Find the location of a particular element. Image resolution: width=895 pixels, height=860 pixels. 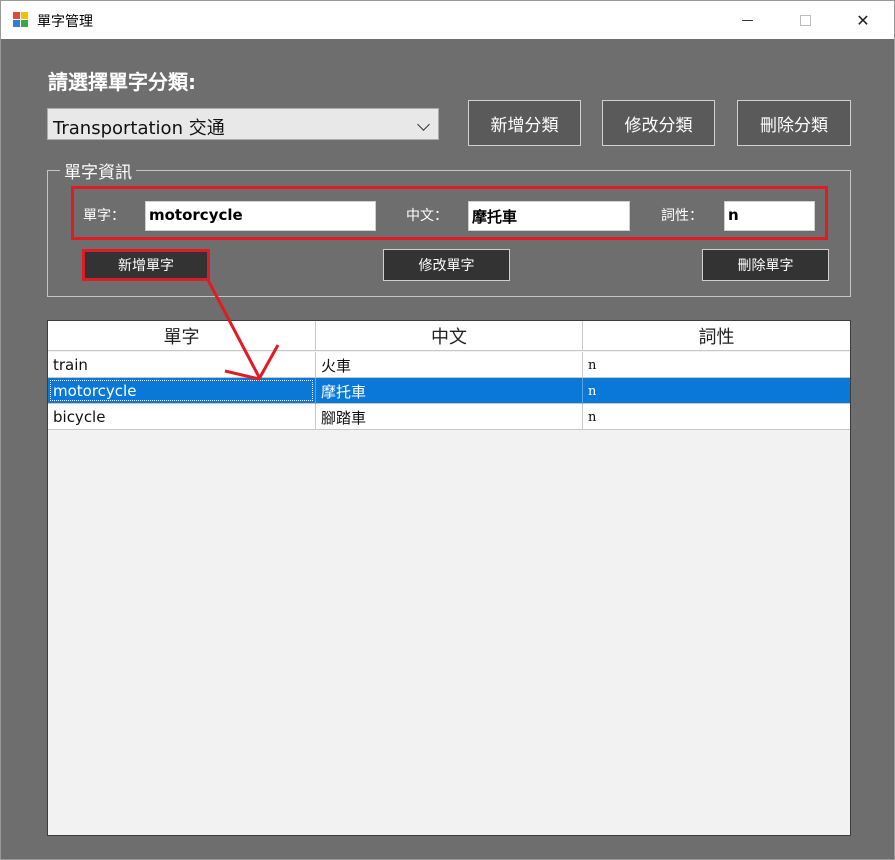

pos-input: n is located at coordinates (769, 216).